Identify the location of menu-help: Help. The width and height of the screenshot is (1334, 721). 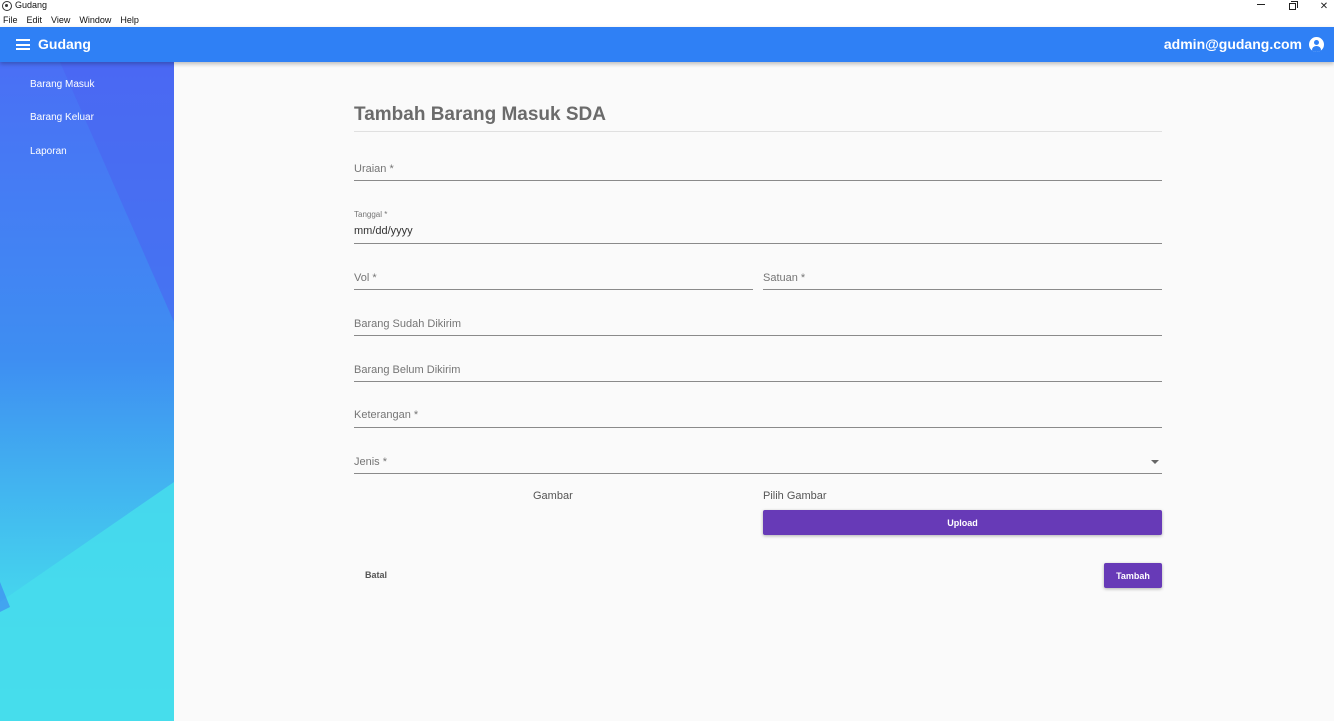
(129, 20).